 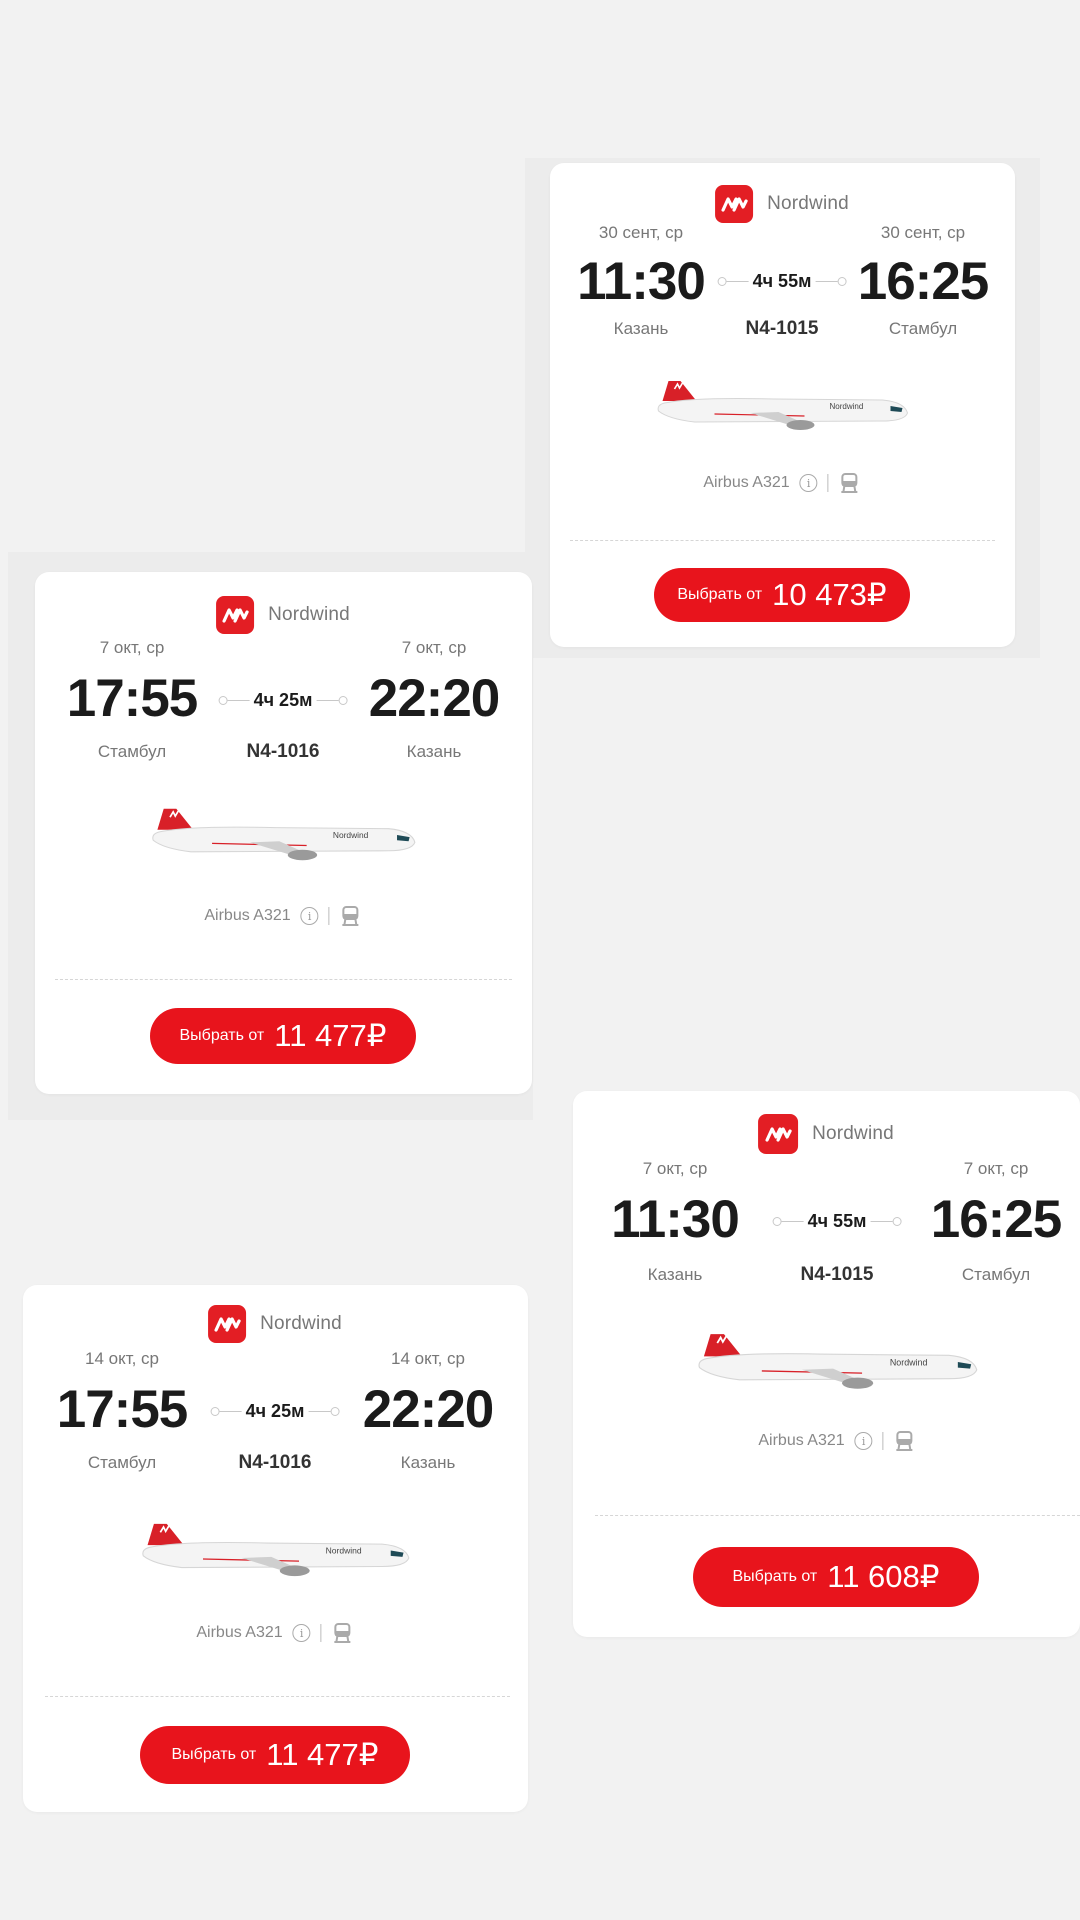 I want to click on flight-duration: 4ч 25м, so click(x=275, y=1411).